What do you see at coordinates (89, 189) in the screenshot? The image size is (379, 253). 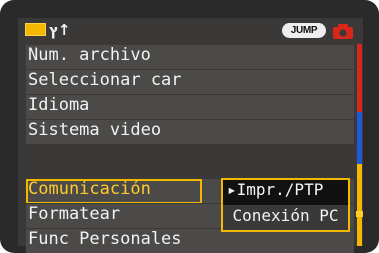 I see `menu-item-label: Comunicación` at bounding box center [89, 189].